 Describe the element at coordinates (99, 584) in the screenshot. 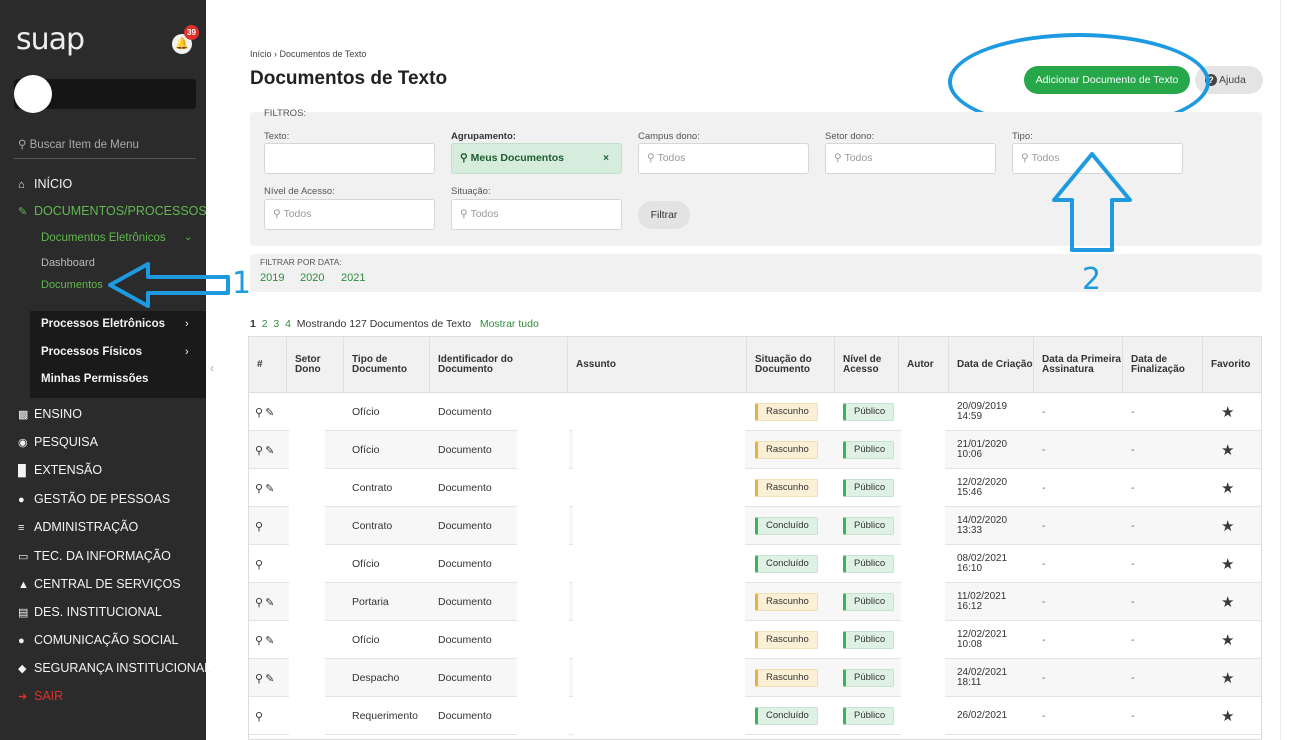

I see `nav-central-servicos: ▲ CENTRAL DE SERVIÇOS` at that location.